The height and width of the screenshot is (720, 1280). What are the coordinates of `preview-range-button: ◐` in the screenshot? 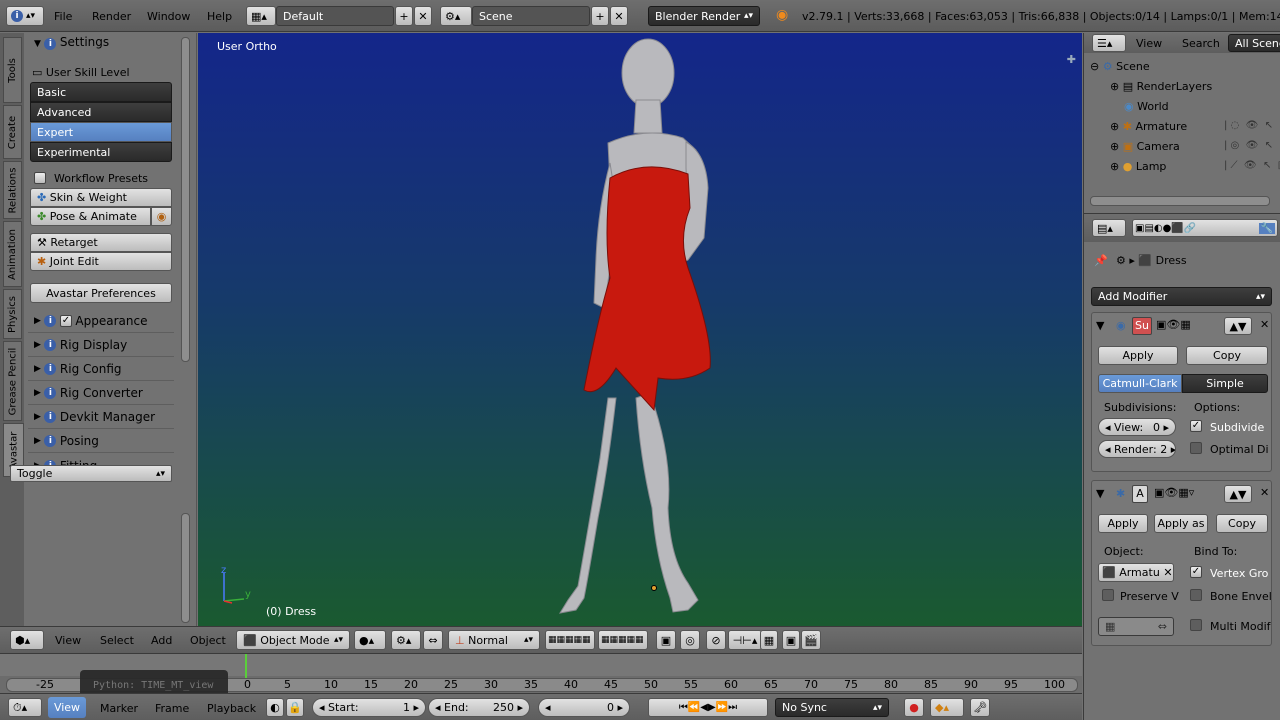 It's located at (275, 707).